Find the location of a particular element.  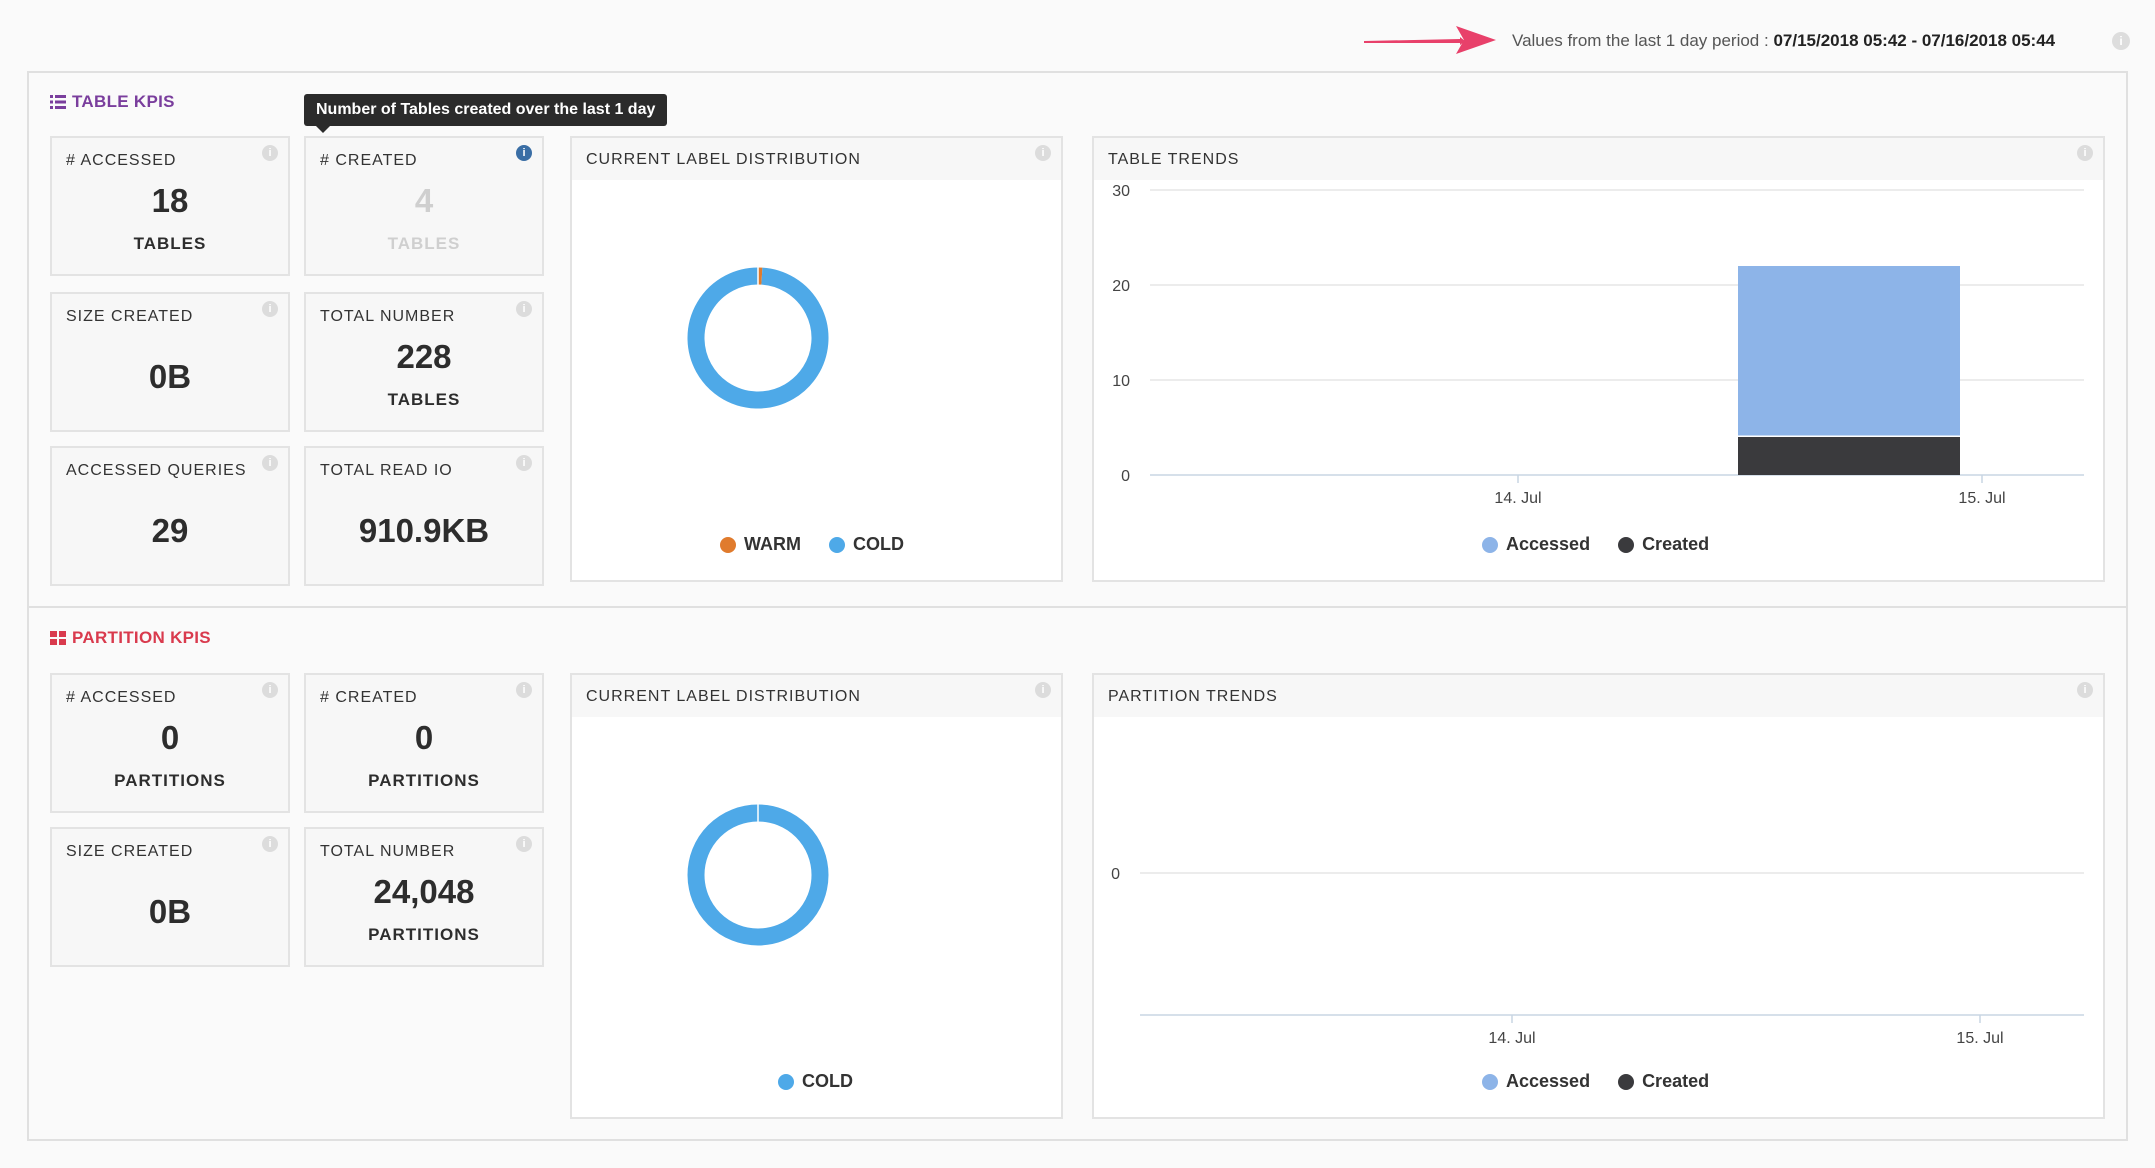

section-title-label: TABLE KPIS is located at coordinates (123, 101).